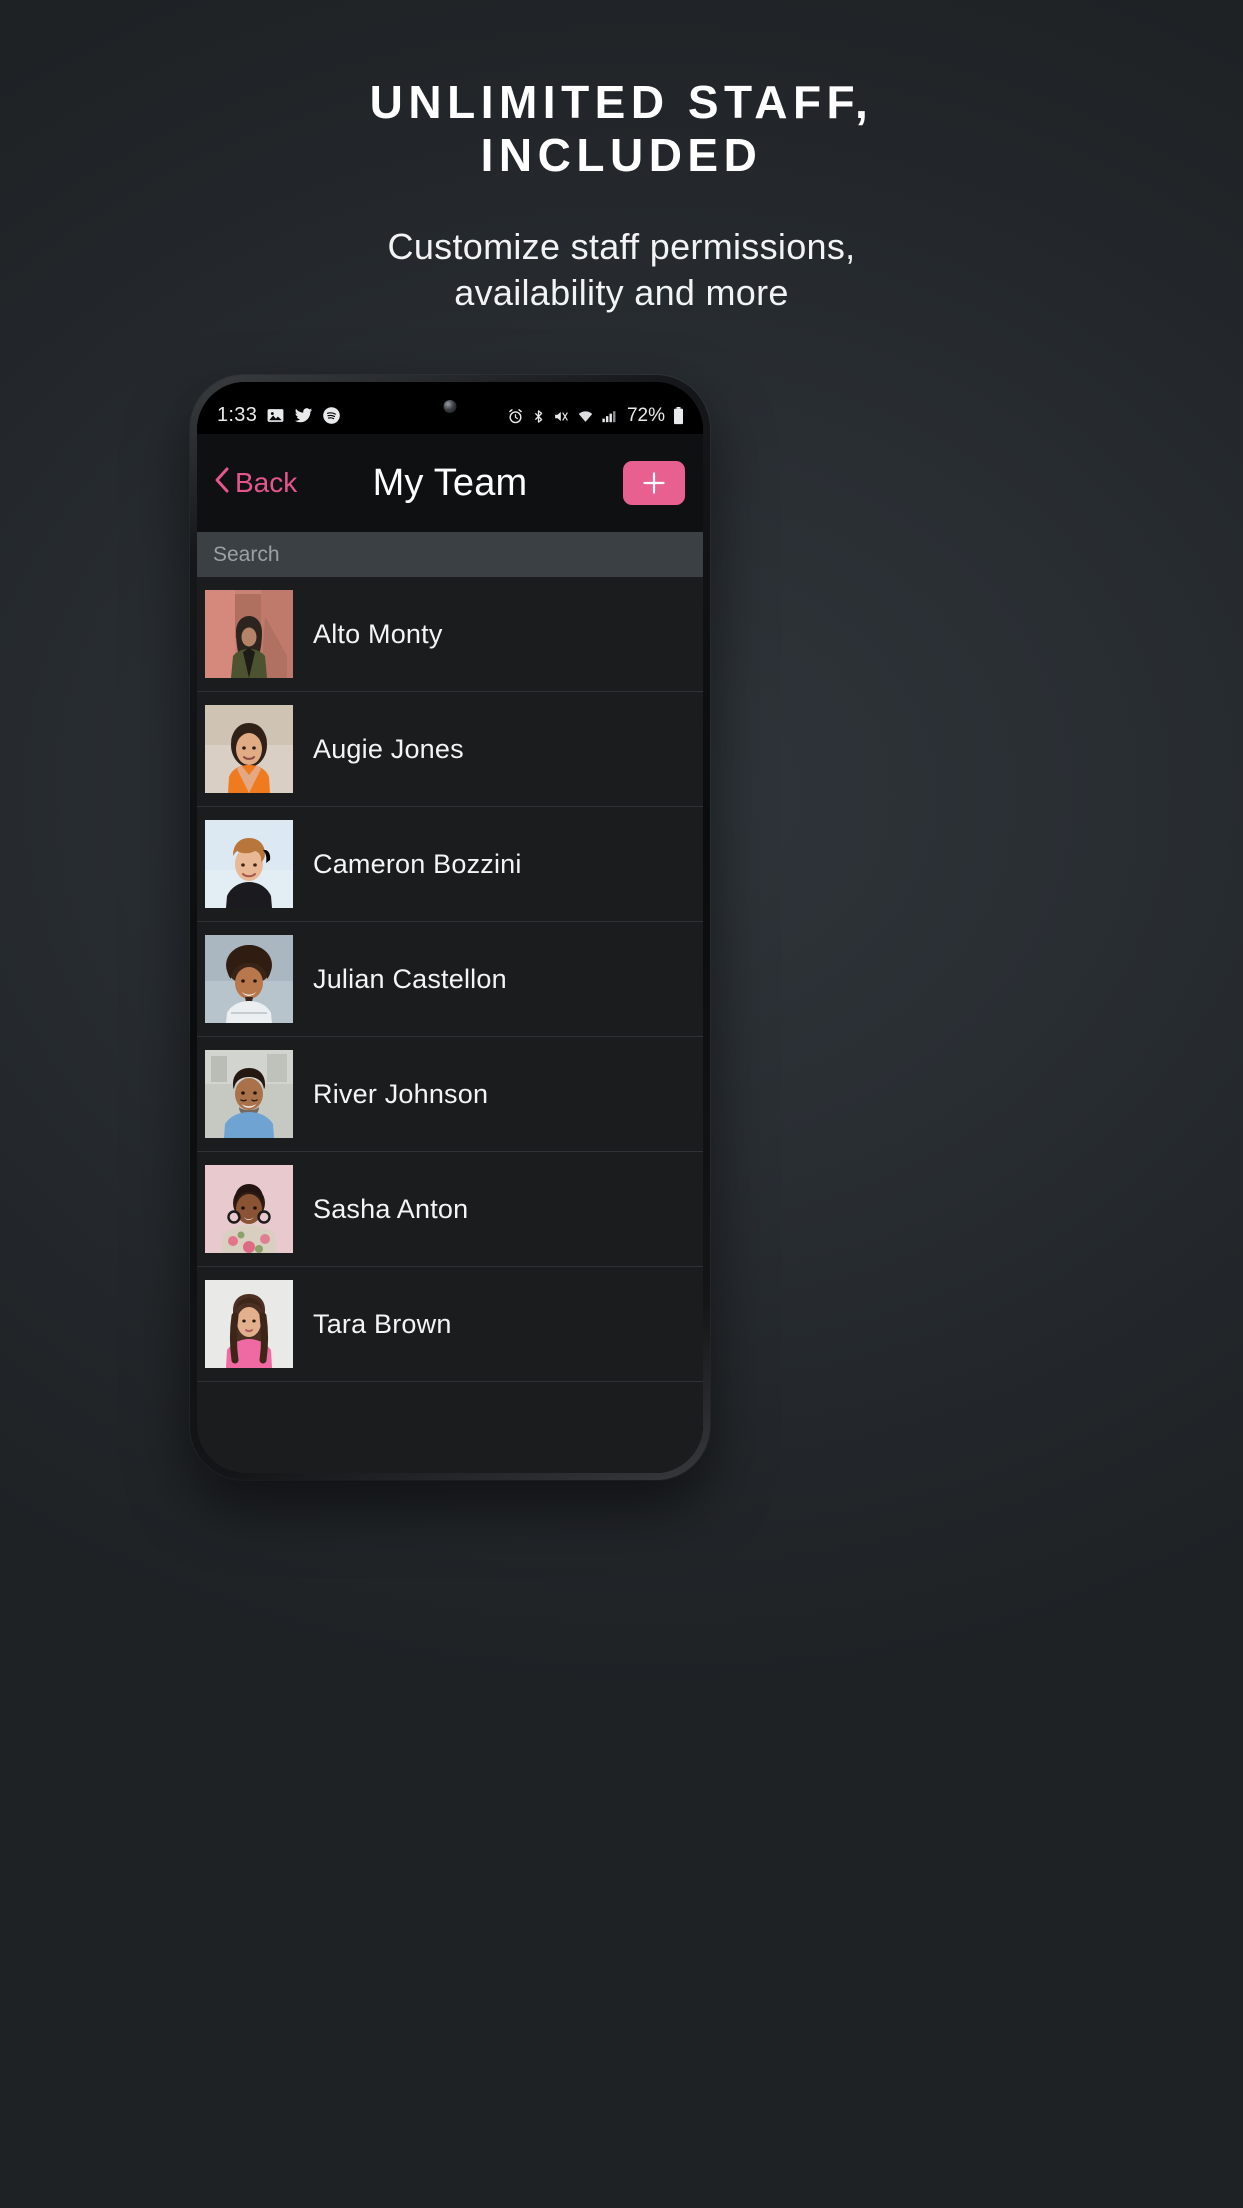  I want to click on plus-icon, so click(654, 483).